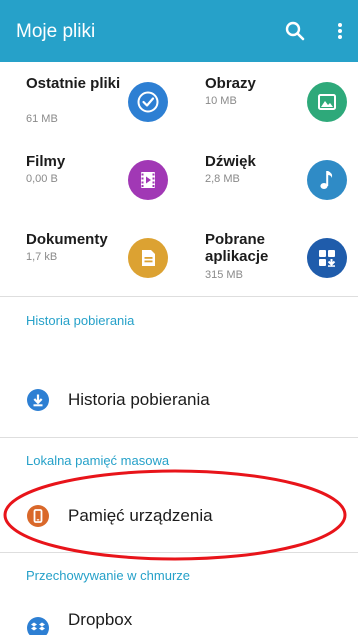 Image resolution: width=358 pixels, height=635 pixels. I want to click on dropbox-label: Dropbox, so click(100, 619).